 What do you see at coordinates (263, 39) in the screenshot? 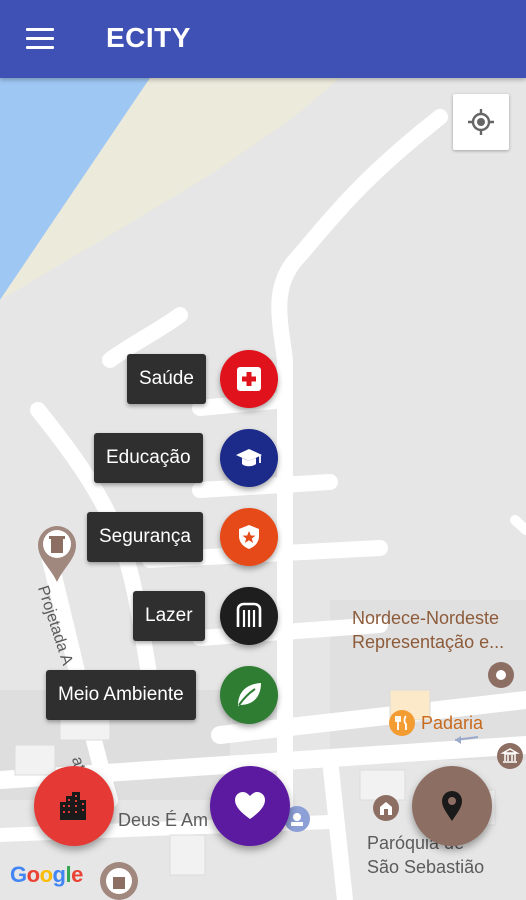
I see `app-bar: ECITY` at bounding box center [263, 39].